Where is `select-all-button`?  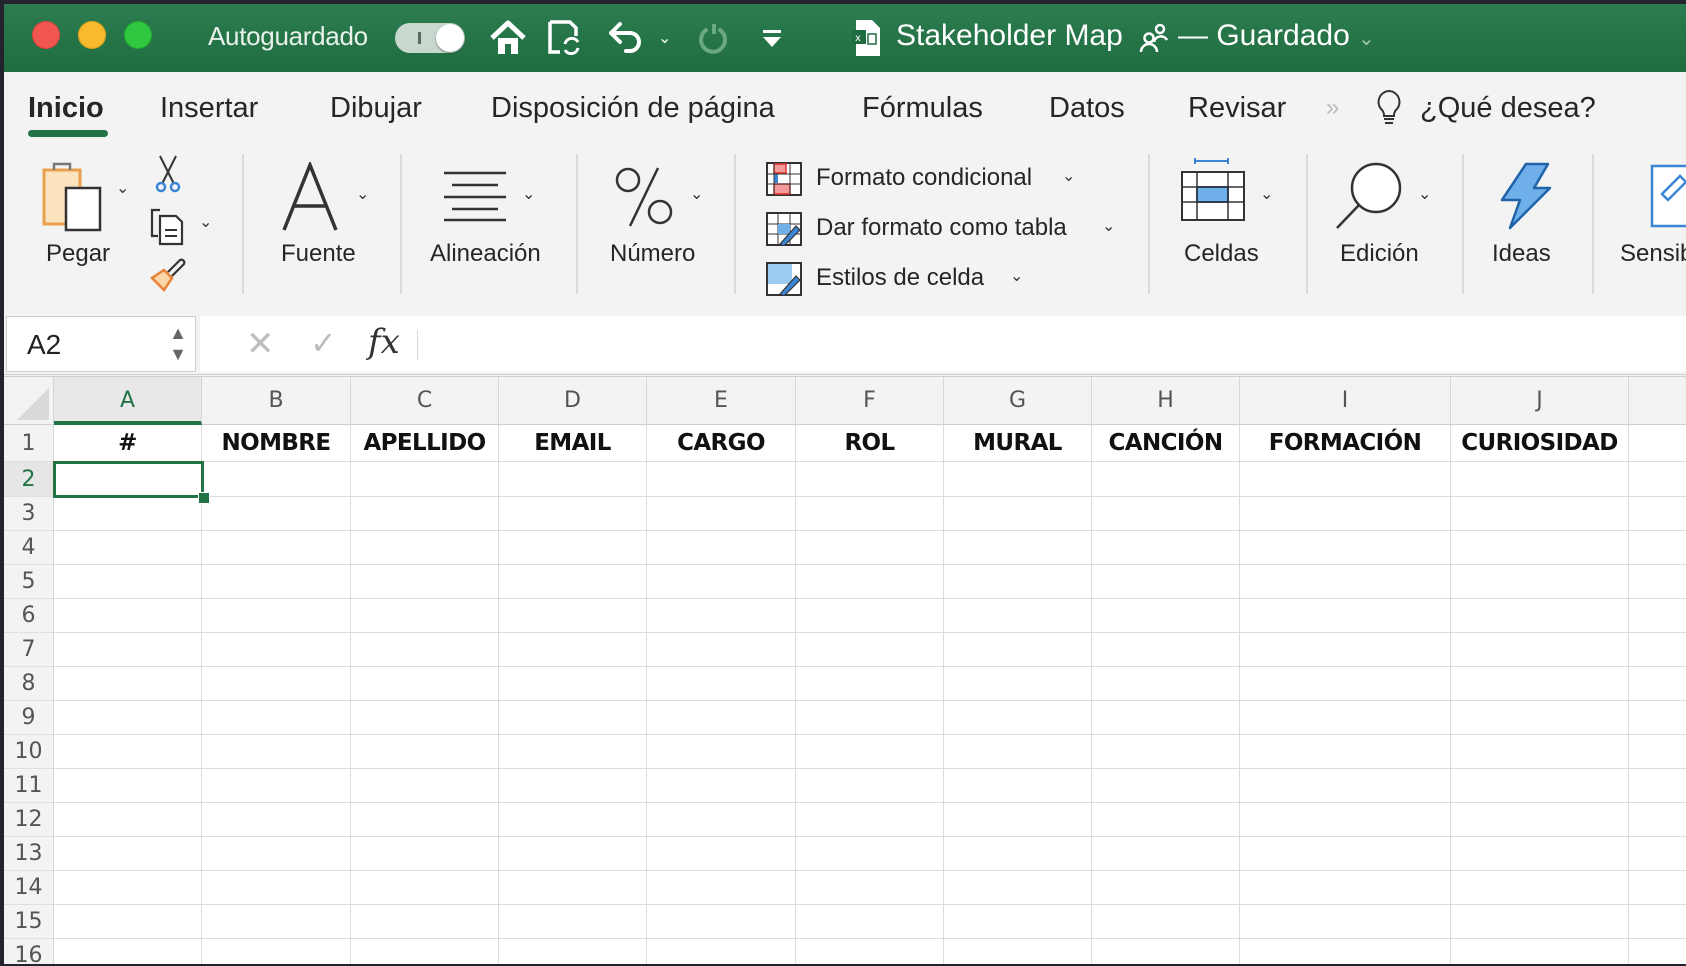
select-all-button is located at coordinates (29, 401).